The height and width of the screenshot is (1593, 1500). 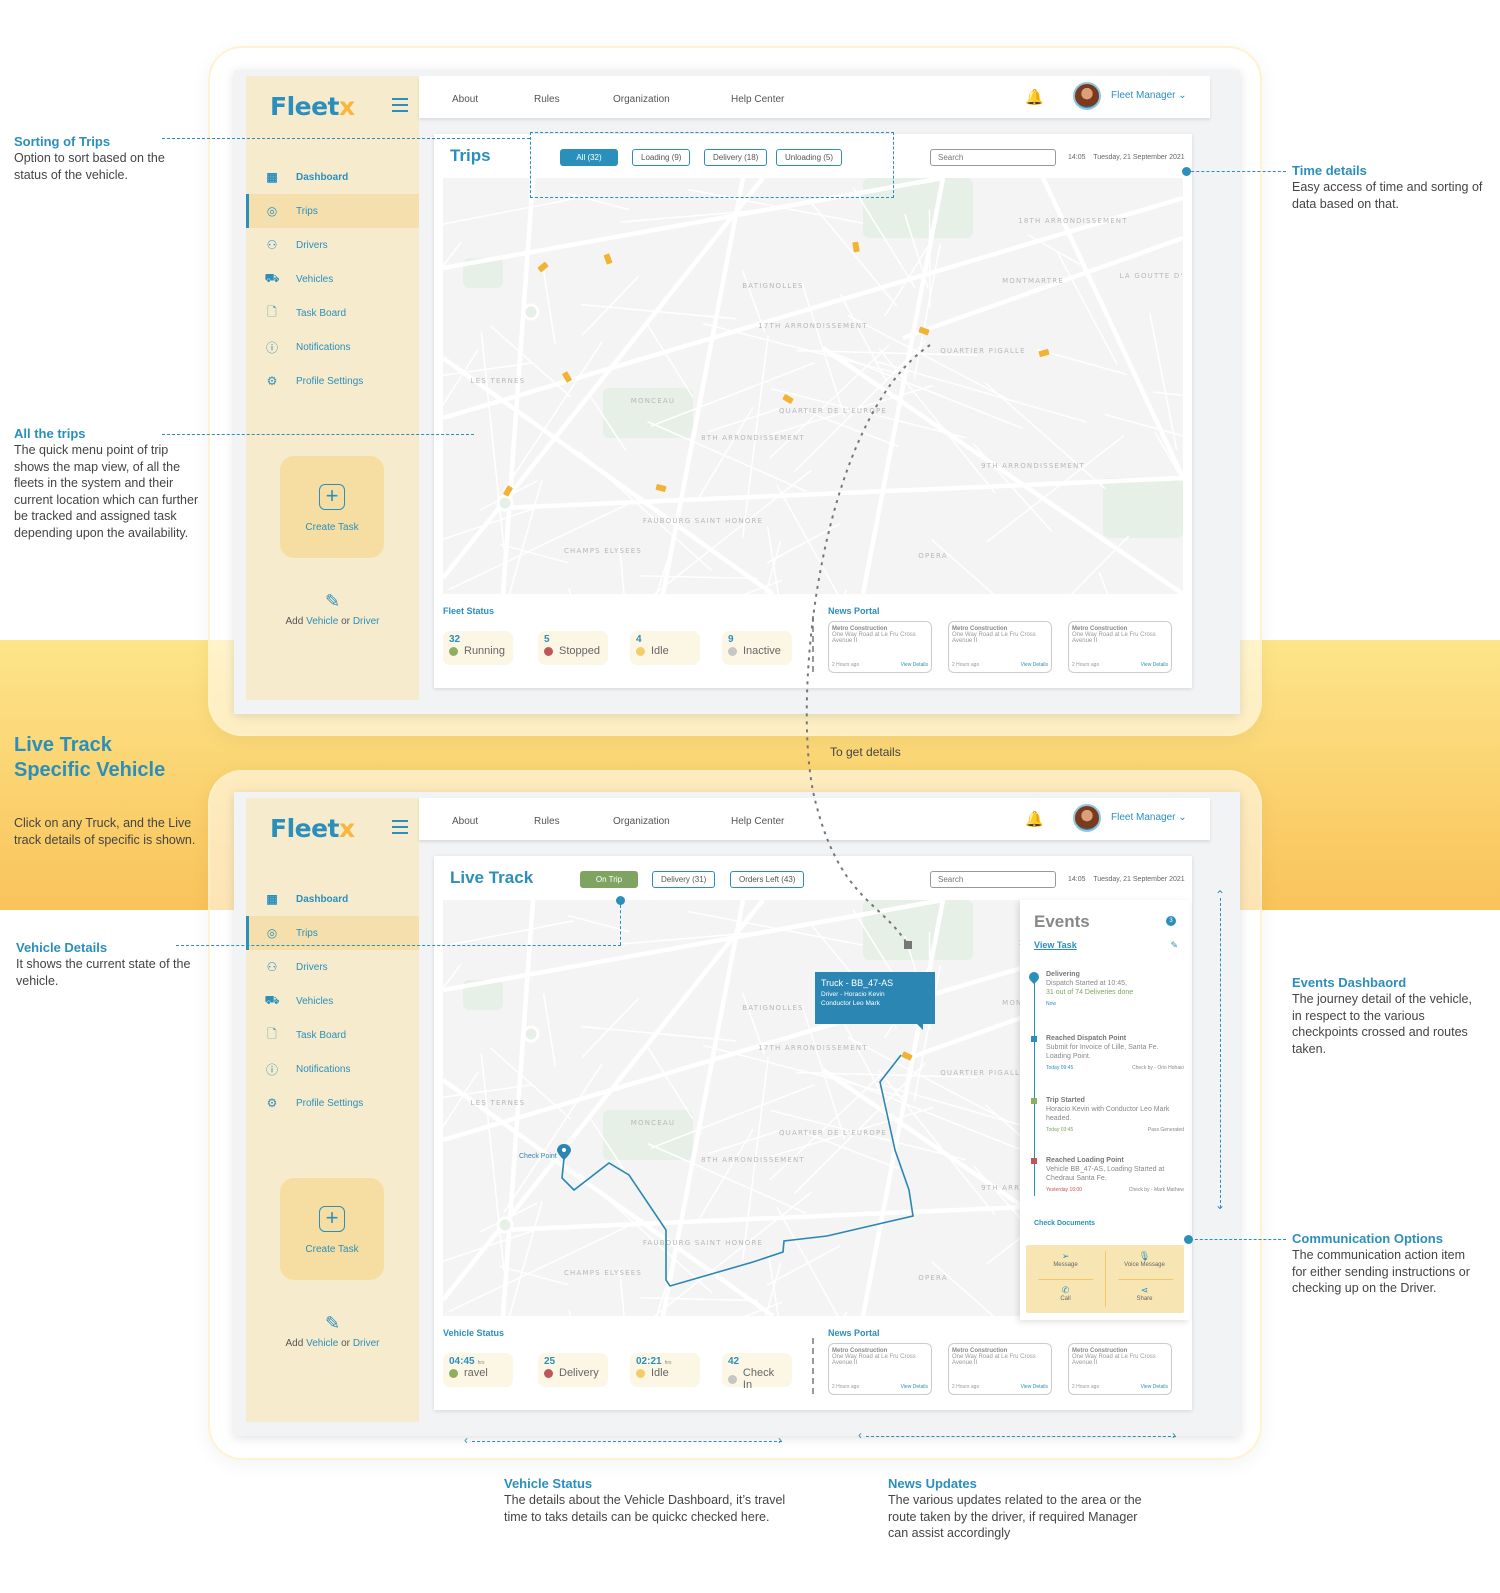 What do you see at coordinates (1367, 1238) in the screenshot?
I see `annotation-title: Communication Options` at bounding box center [1367, 1238].